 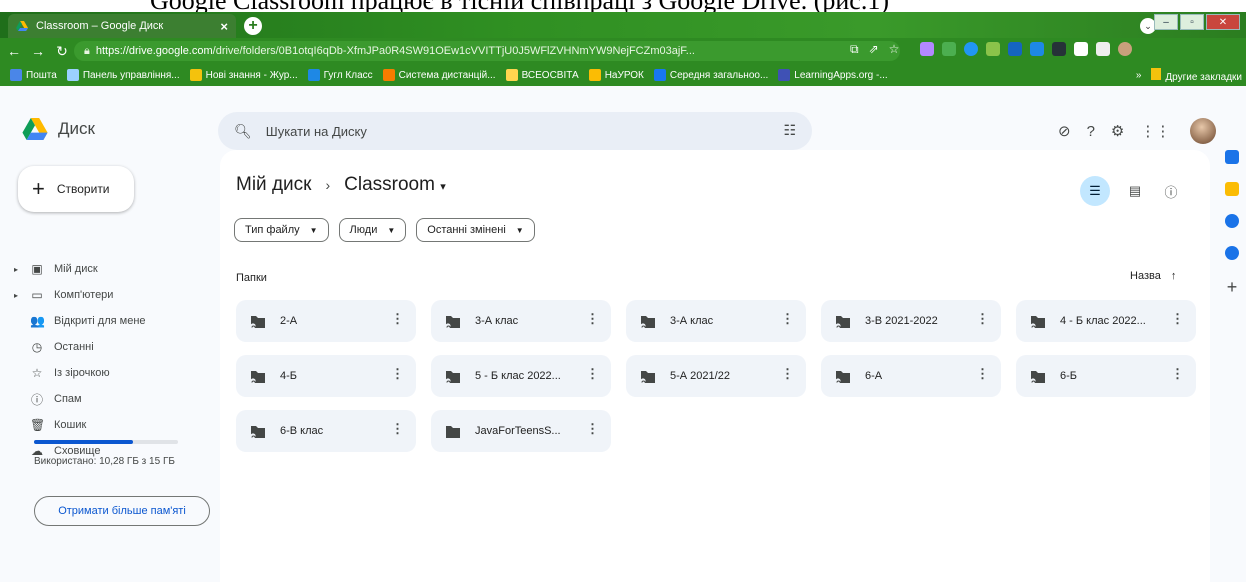 I want to click on bookmark-item: ВСЕОСВІТА, so click(x=542, y=75).